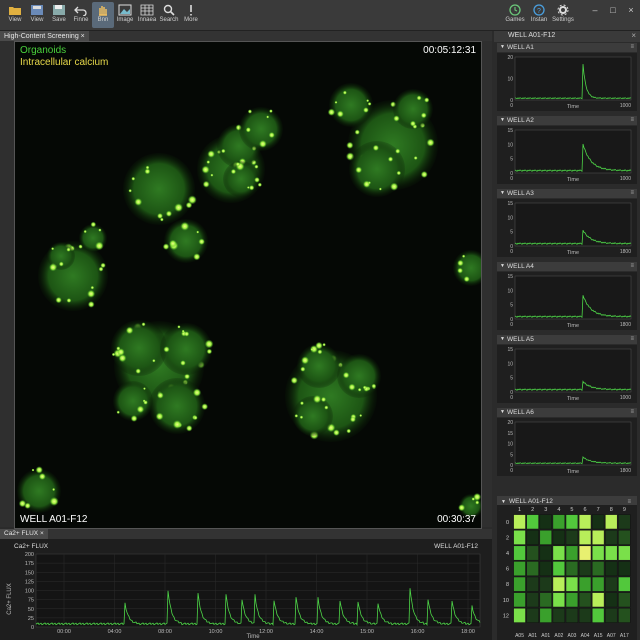 This screenshot has height=640, width=640. I want to click on well-header: ▼ WELL A2 ≡, so click(567, 120).